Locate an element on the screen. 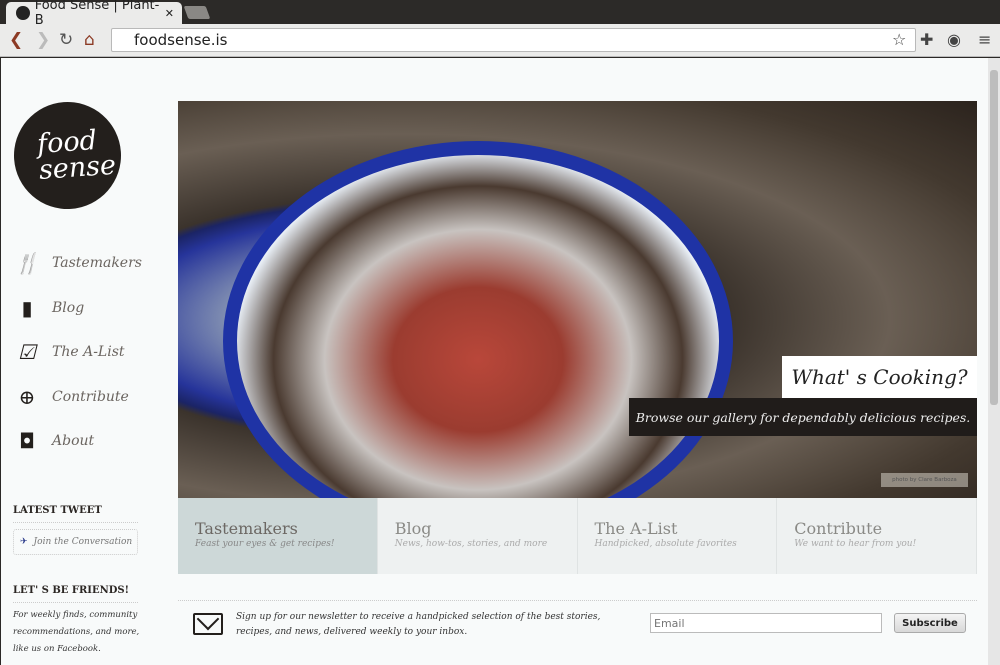 Image resolution: width=1000 pixels, height=665 pixels. sidebar-item-label: Contribute is located at coordinates (90, 396).